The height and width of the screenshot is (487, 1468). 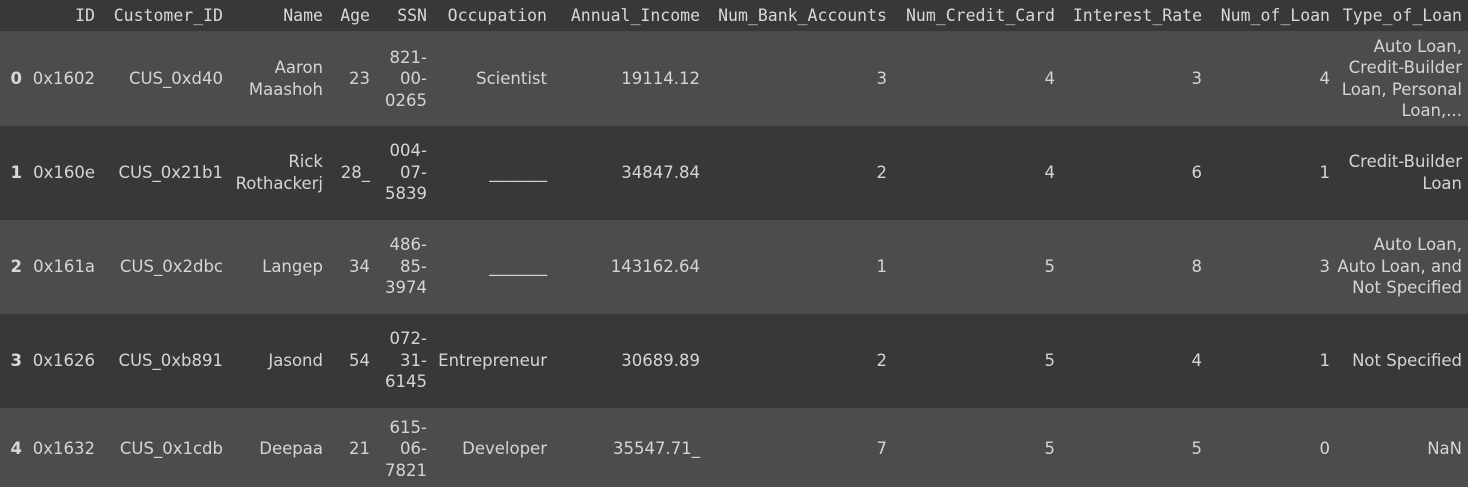 What do you see at coordinates (1134, 360) in the screenshot?
I see `cell-interest-rate: 4` at bounding box center [1134, 360].